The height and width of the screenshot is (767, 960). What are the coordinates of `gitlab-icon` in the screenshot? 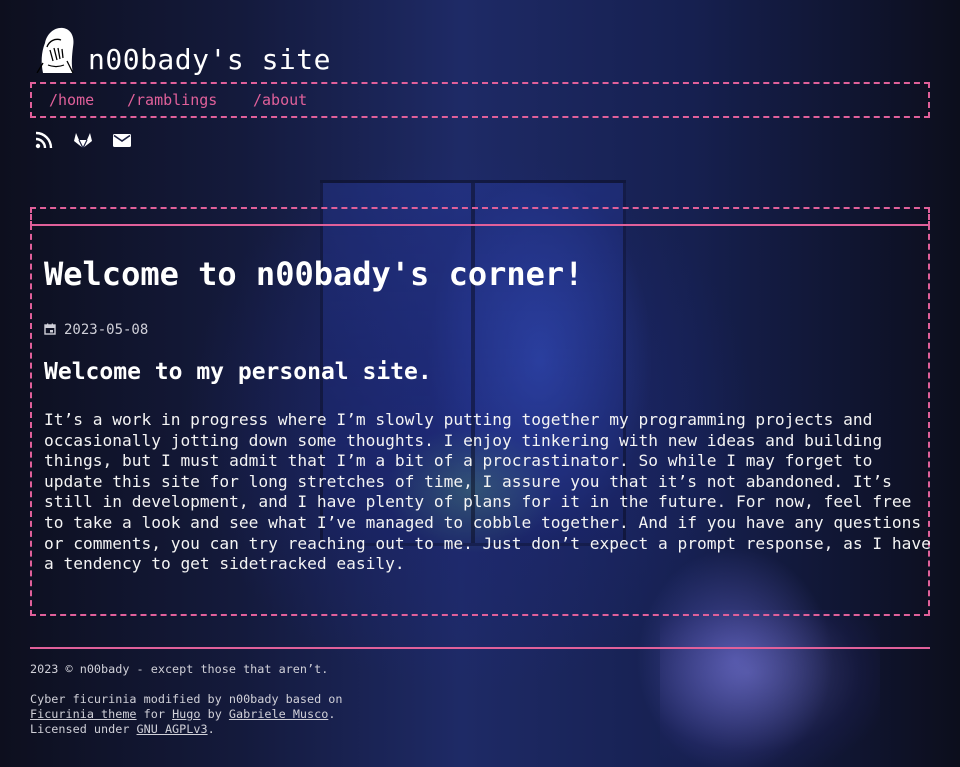 It's located at (83, 140).